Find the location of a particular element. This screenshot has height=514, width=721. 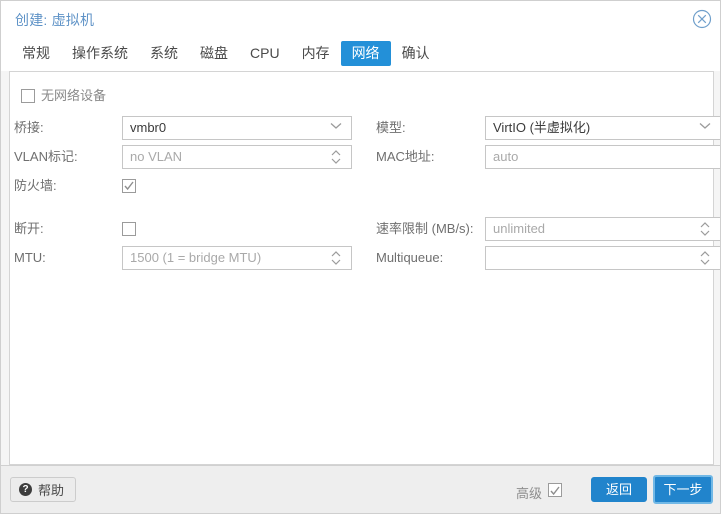

help-button: ? 帮助 is located at coordinates (43, 489).